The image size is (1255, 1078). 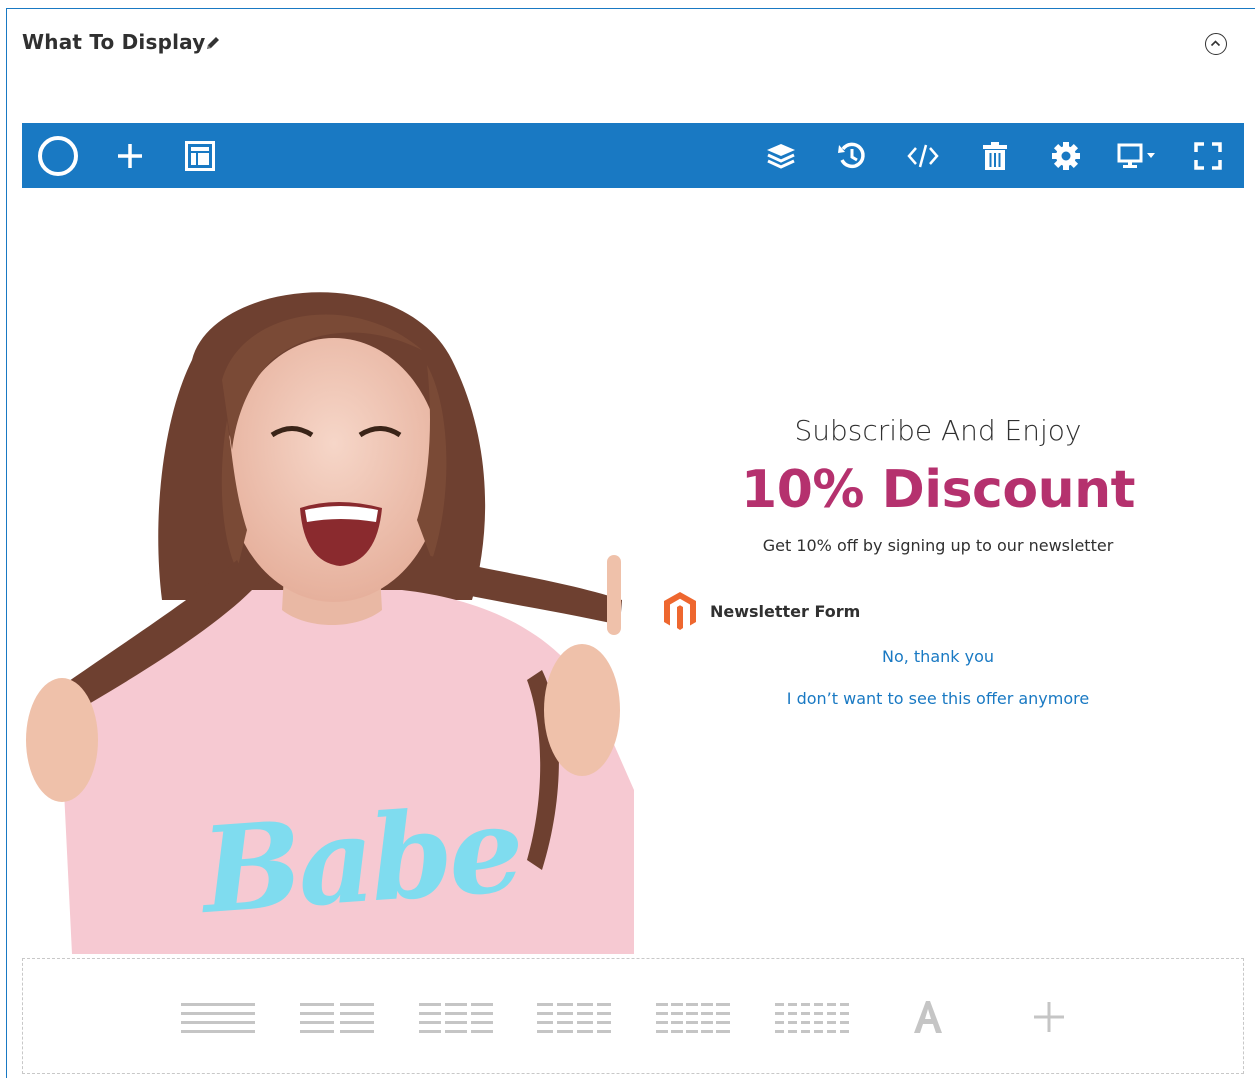 I want to click on history-icon, so click(x=852, y=155).